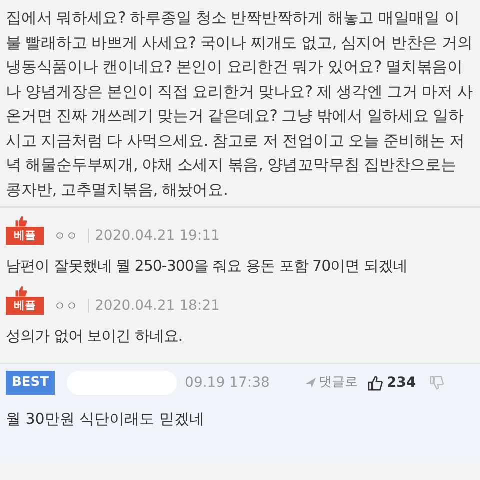 This screenshot has width=480, height=480. Describe the element at coordinates (311, 383) in the screenshot. I see `send-arrow-icon` at that location.